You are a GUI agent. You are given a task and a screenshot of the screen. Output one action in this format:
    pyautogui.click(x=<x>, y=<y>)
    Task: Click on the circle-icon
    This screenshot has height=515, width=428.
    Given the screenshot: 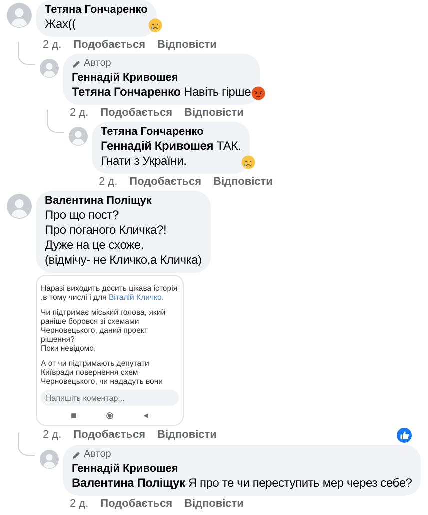 What is the action you would take?
    pyautogui.click(x=110, y=416)
    